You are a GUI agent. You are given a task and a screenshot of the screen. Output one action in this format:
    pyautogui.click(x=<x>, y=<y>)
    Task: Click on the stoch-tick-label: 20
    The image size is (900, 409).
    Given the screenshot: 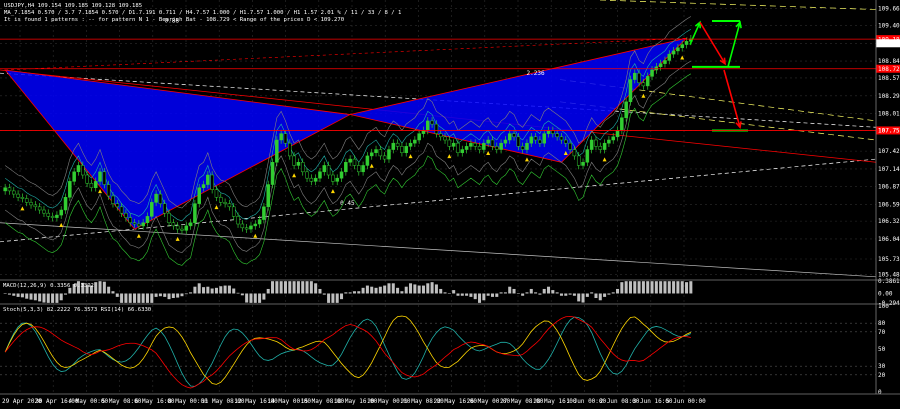 What is the action you would take?
    pyautogui.click(x=882, y=375)
    